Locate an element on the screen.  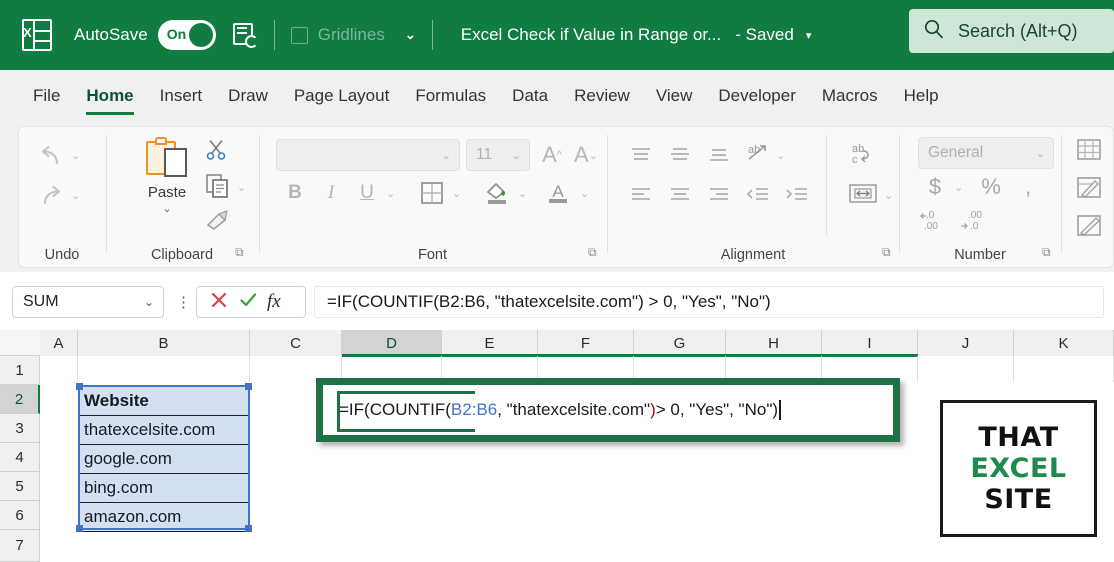
column-header-f: F is located at coordinates (586, 343).